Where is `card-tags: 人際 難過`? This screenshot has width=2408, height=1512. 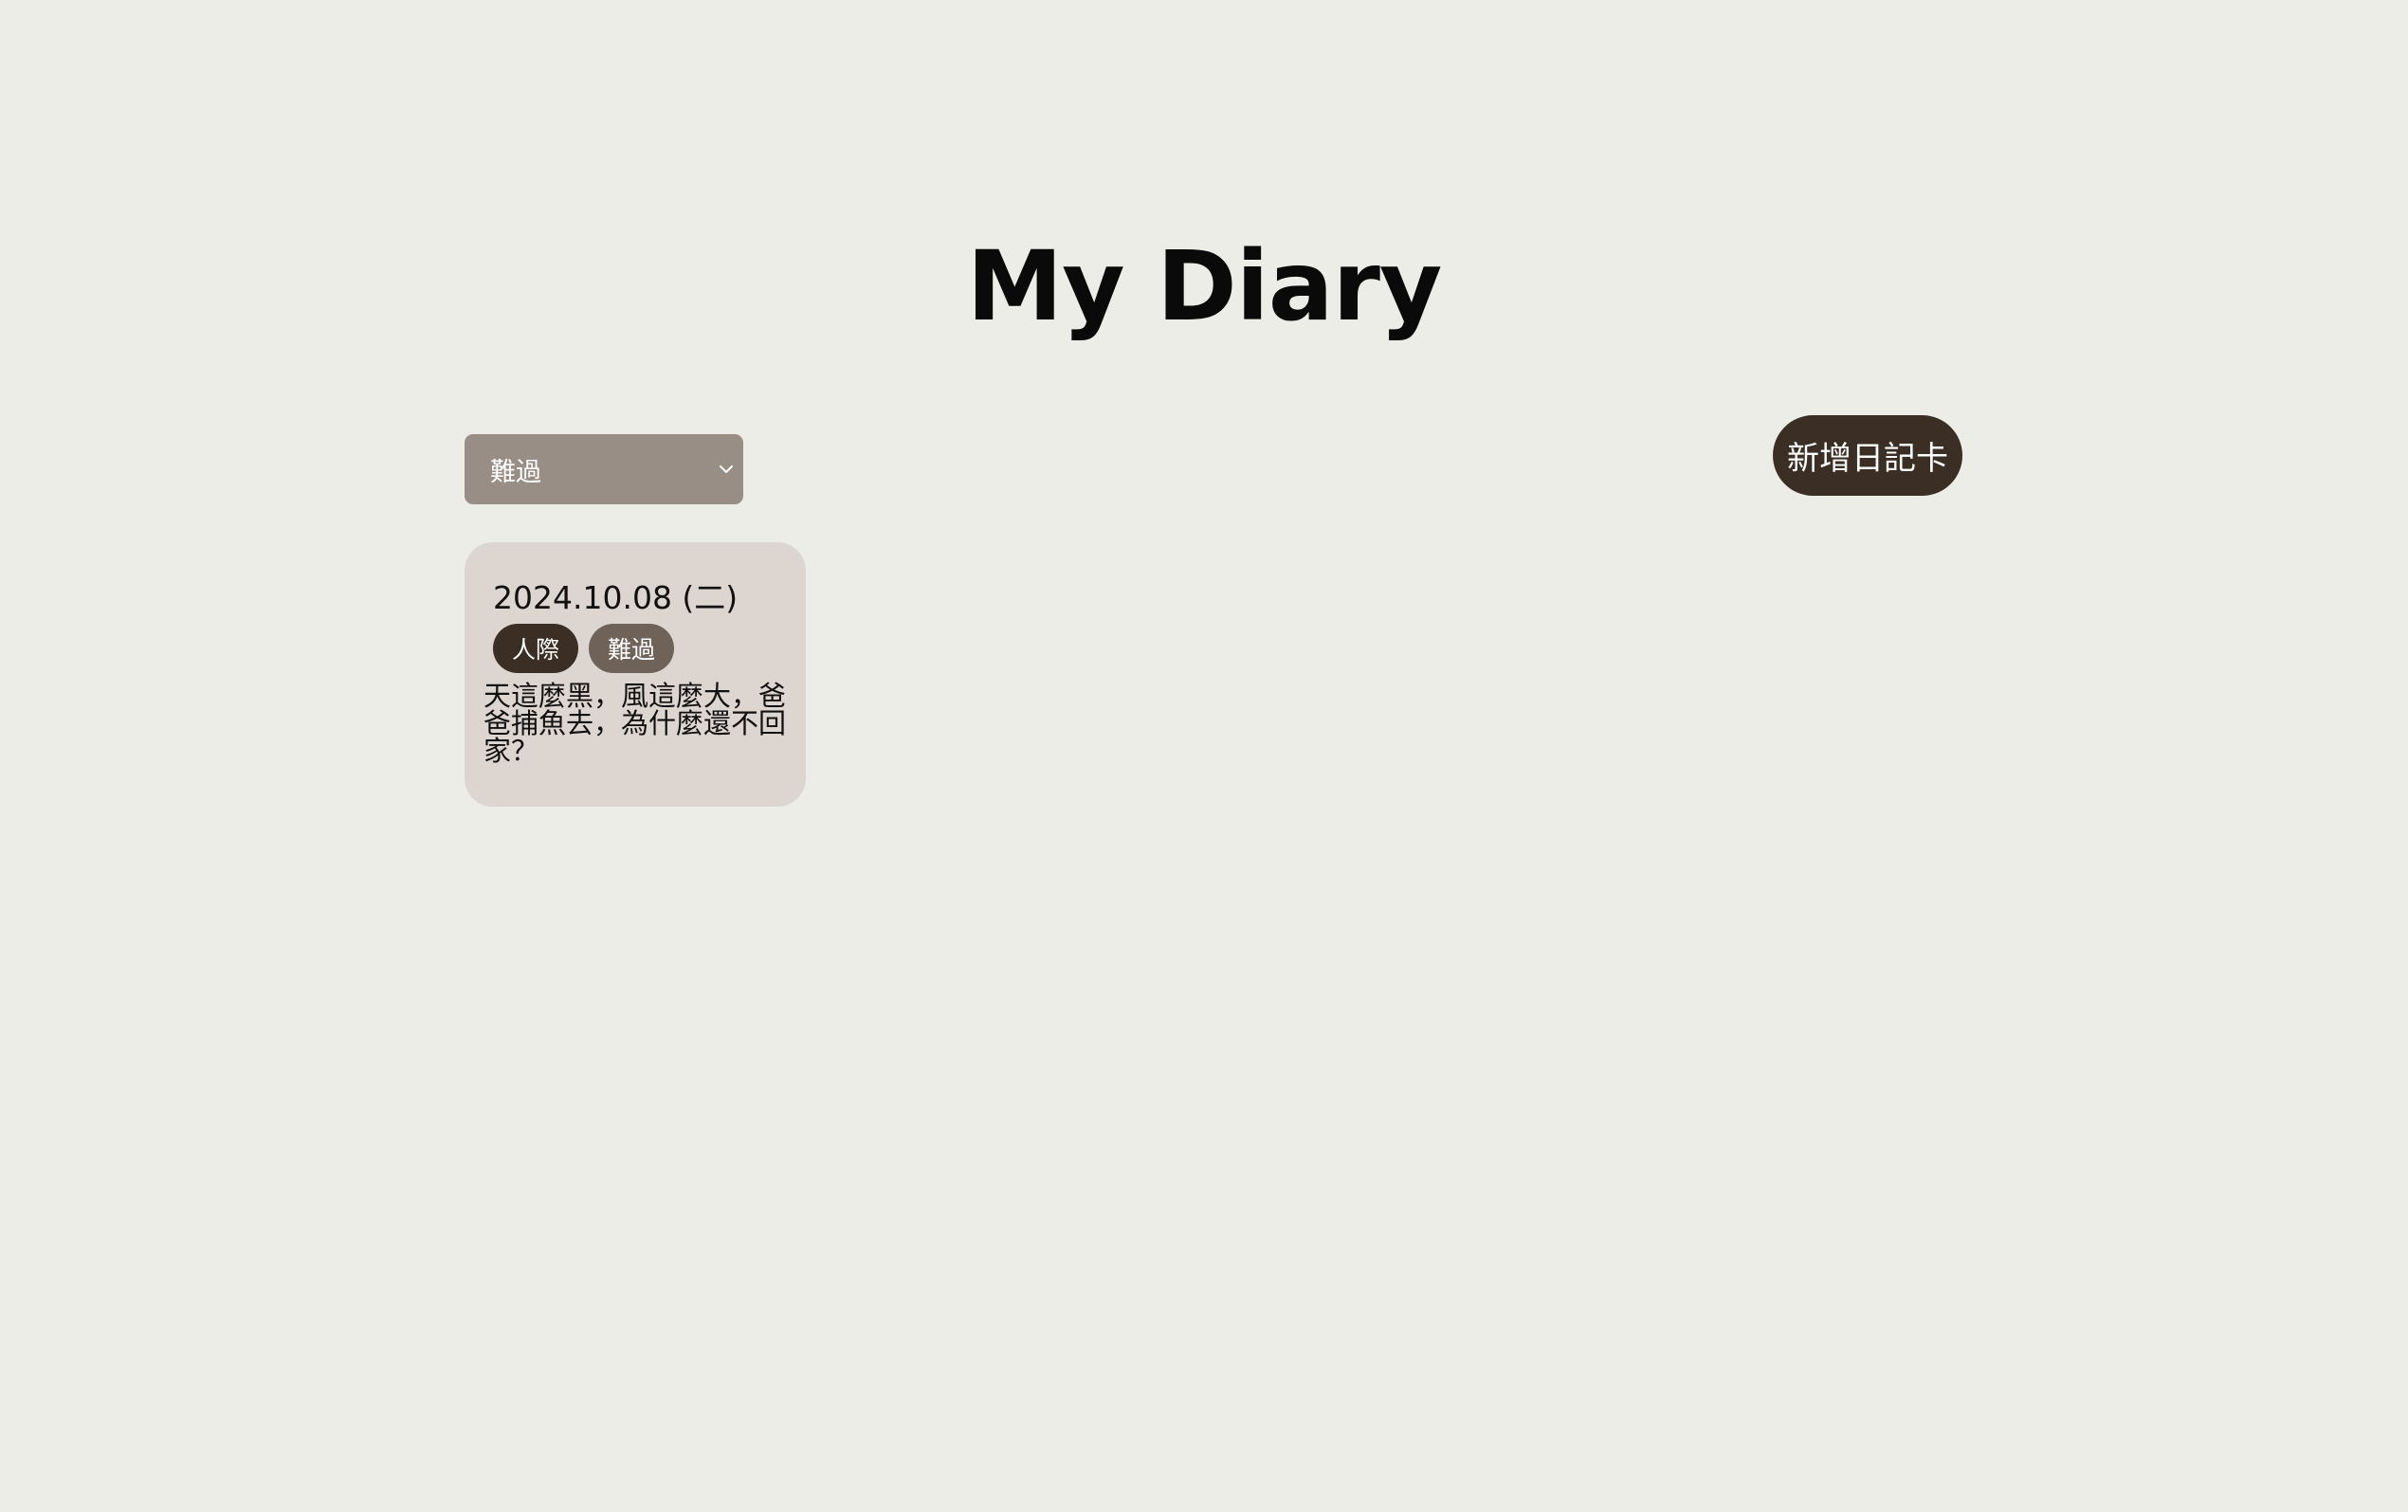 card-tags: 人際 難過 is located at coordinates (584, 648).